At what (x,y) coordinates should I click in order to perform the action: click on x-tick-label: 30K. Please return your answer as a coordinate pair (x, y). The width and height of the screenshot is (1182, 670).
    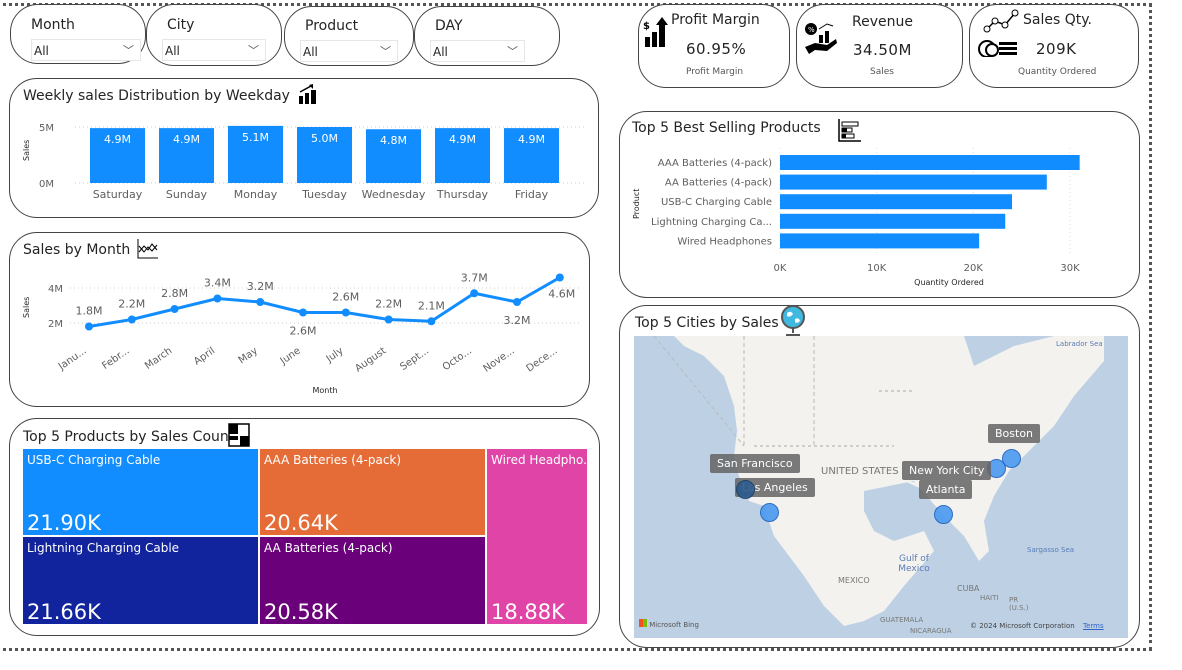
    Looking at the image, I should click on (1070, 268).